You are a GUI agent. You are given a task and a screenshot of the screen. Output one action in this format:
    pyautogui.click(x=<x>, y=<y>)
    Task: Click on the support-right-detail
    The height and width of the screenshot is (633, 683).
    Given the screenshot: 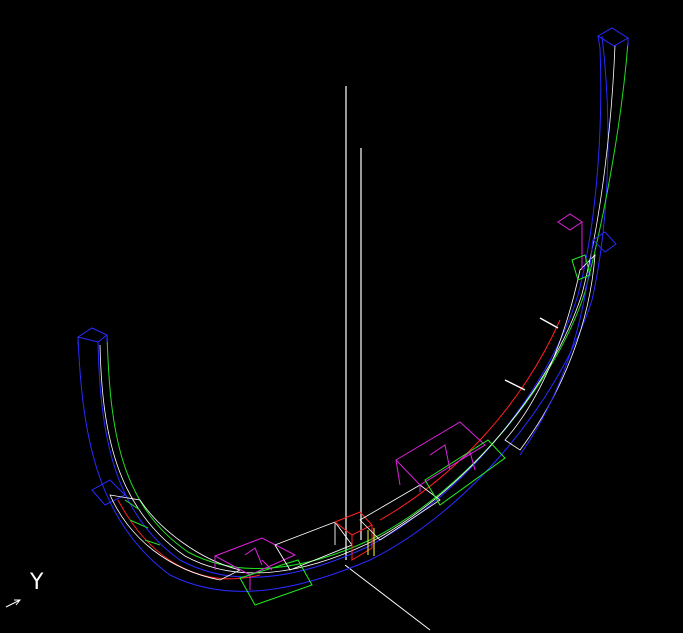 What is the action you would take?
    pyautogui.click(x=452, y=457)
    